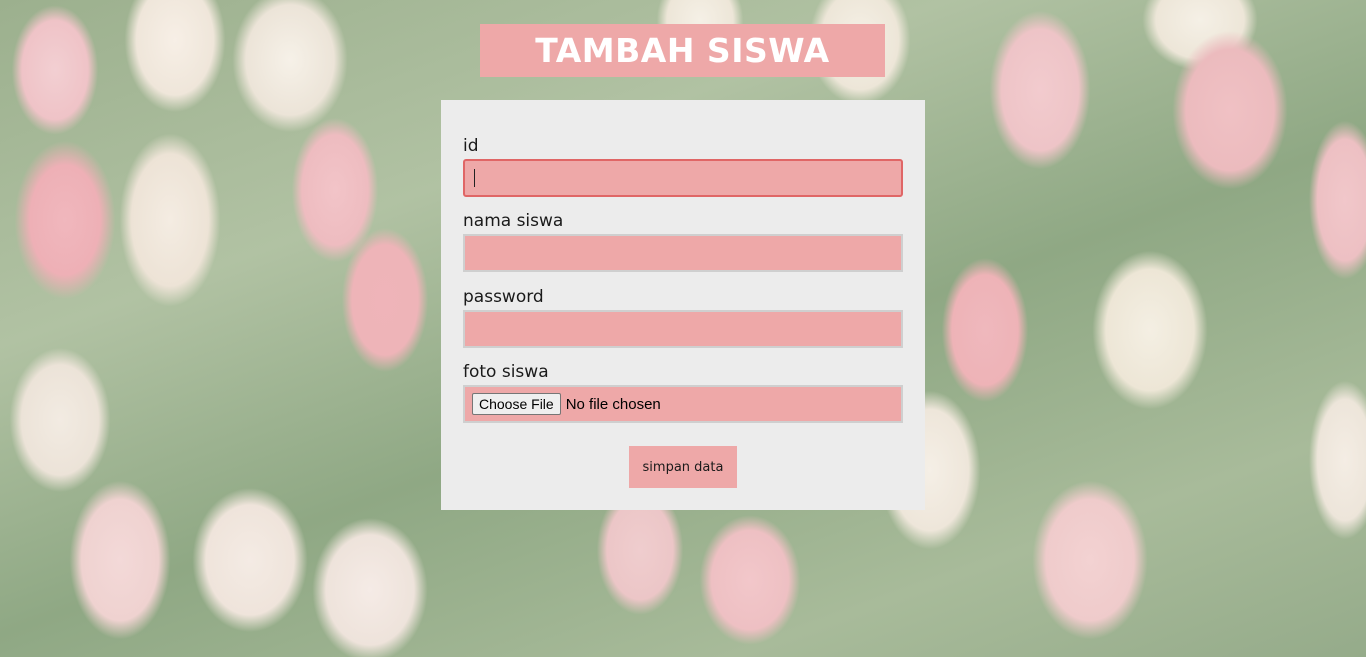 The image size is (1366, 657). What do you see at coordinates (474, 178) in the screenshot?
I see `text-caret` at bounding box center [474, 178].